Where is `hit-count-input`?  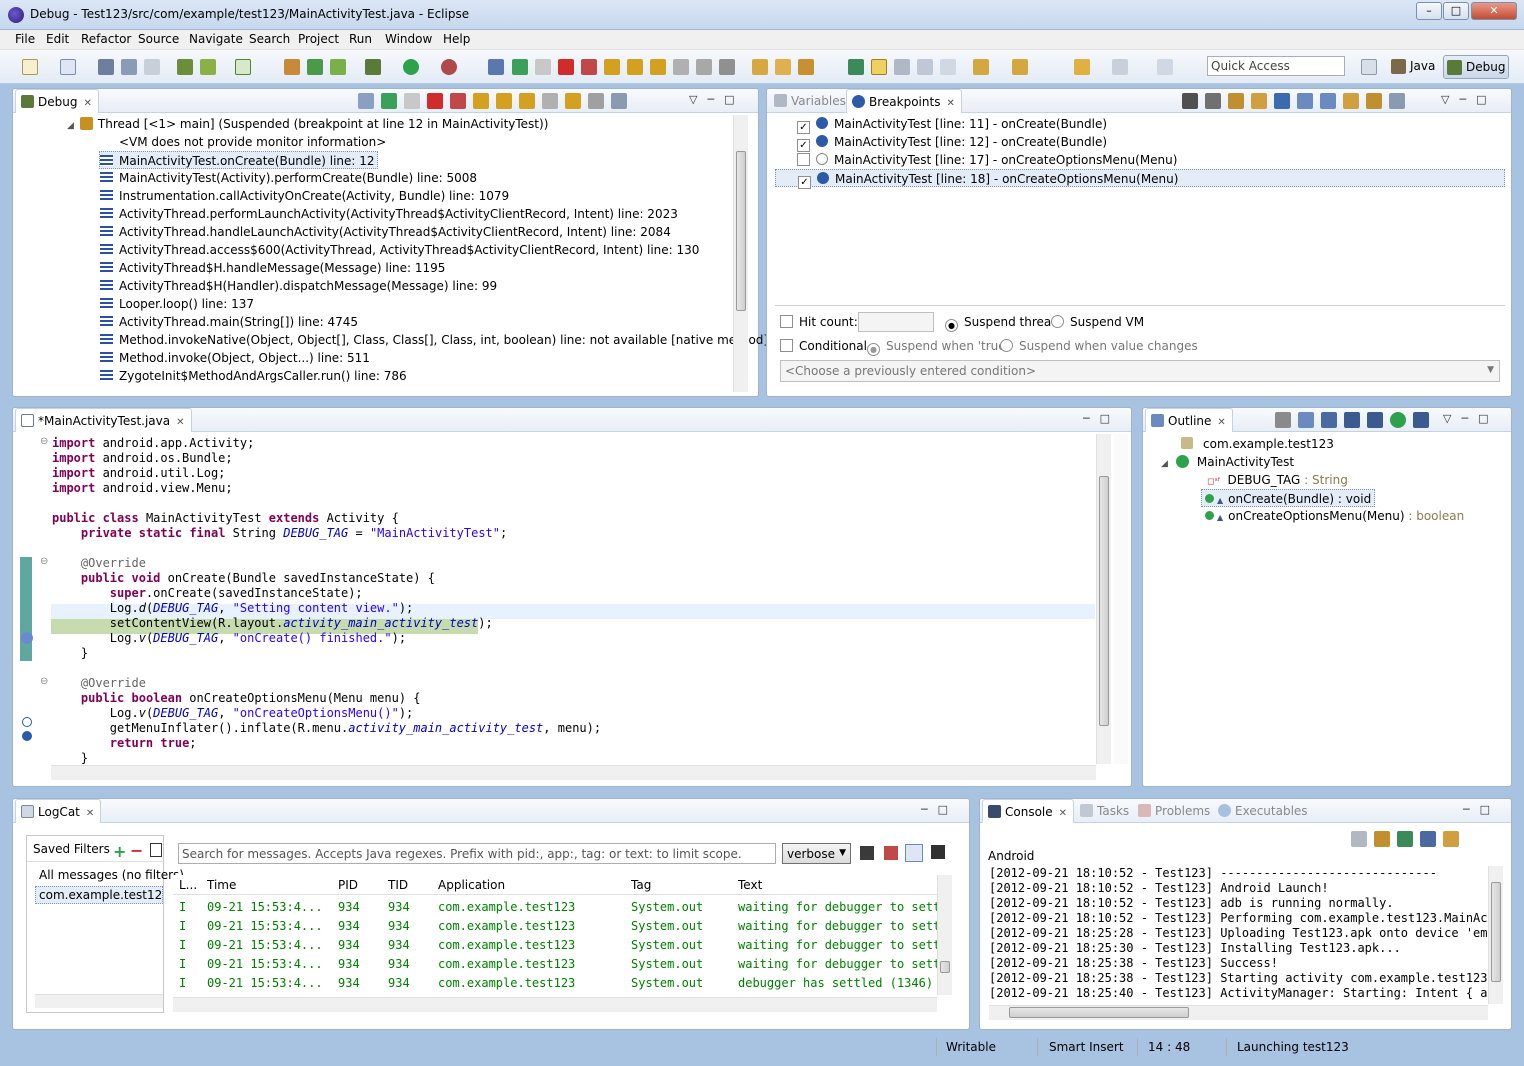
hit-count-input is located at coordinates (896, 322).